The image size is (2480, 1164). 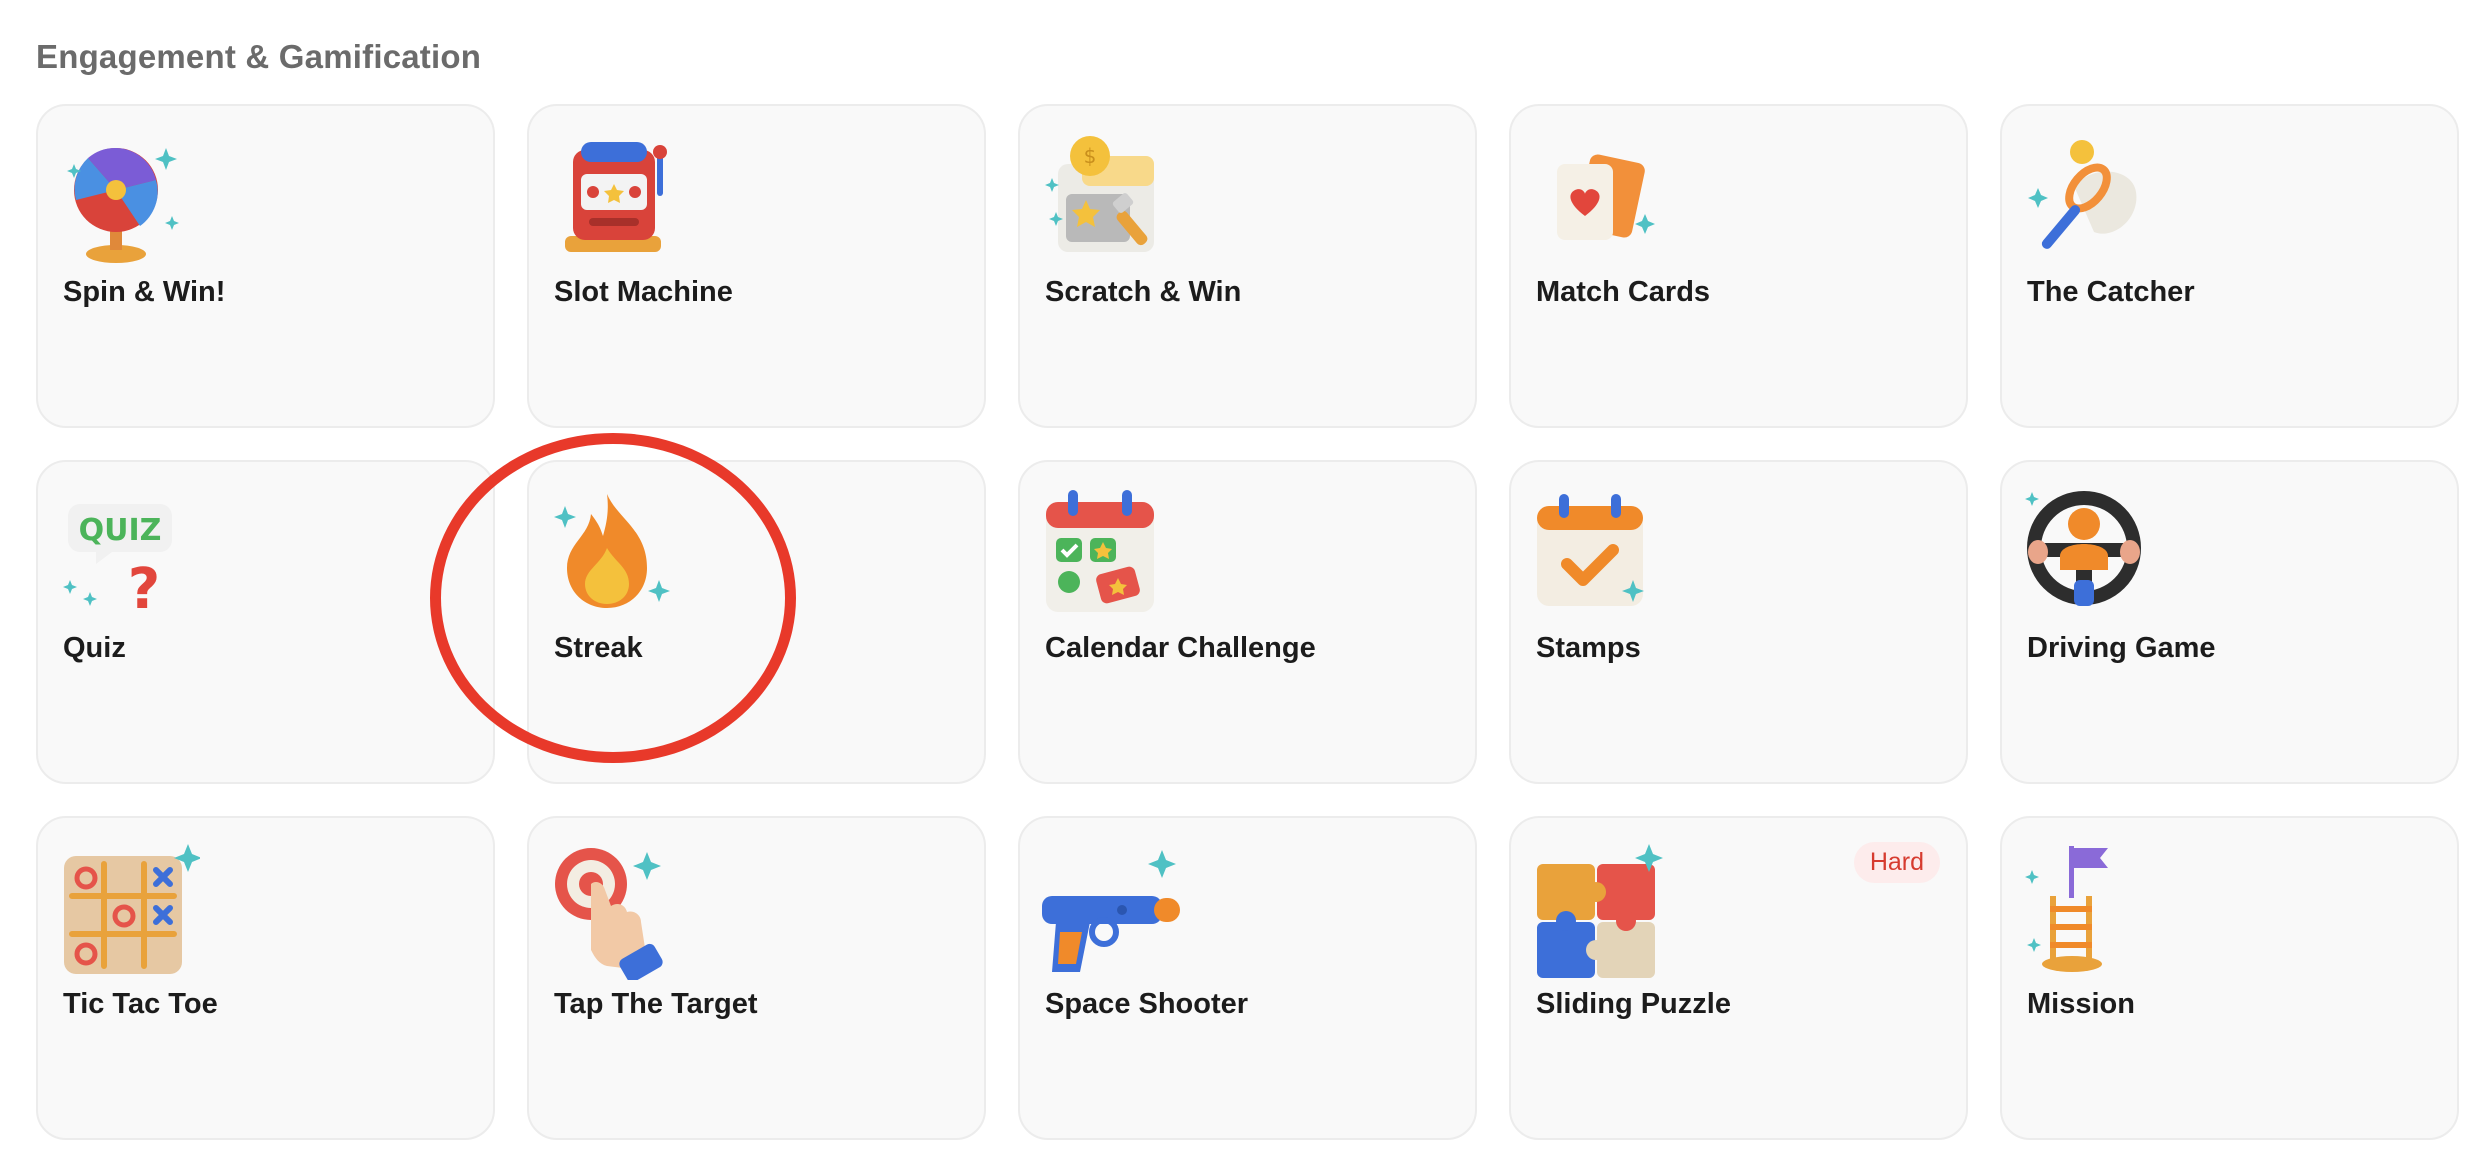 I want to click on mission-flag-icon, so click(x=2094, y=910).